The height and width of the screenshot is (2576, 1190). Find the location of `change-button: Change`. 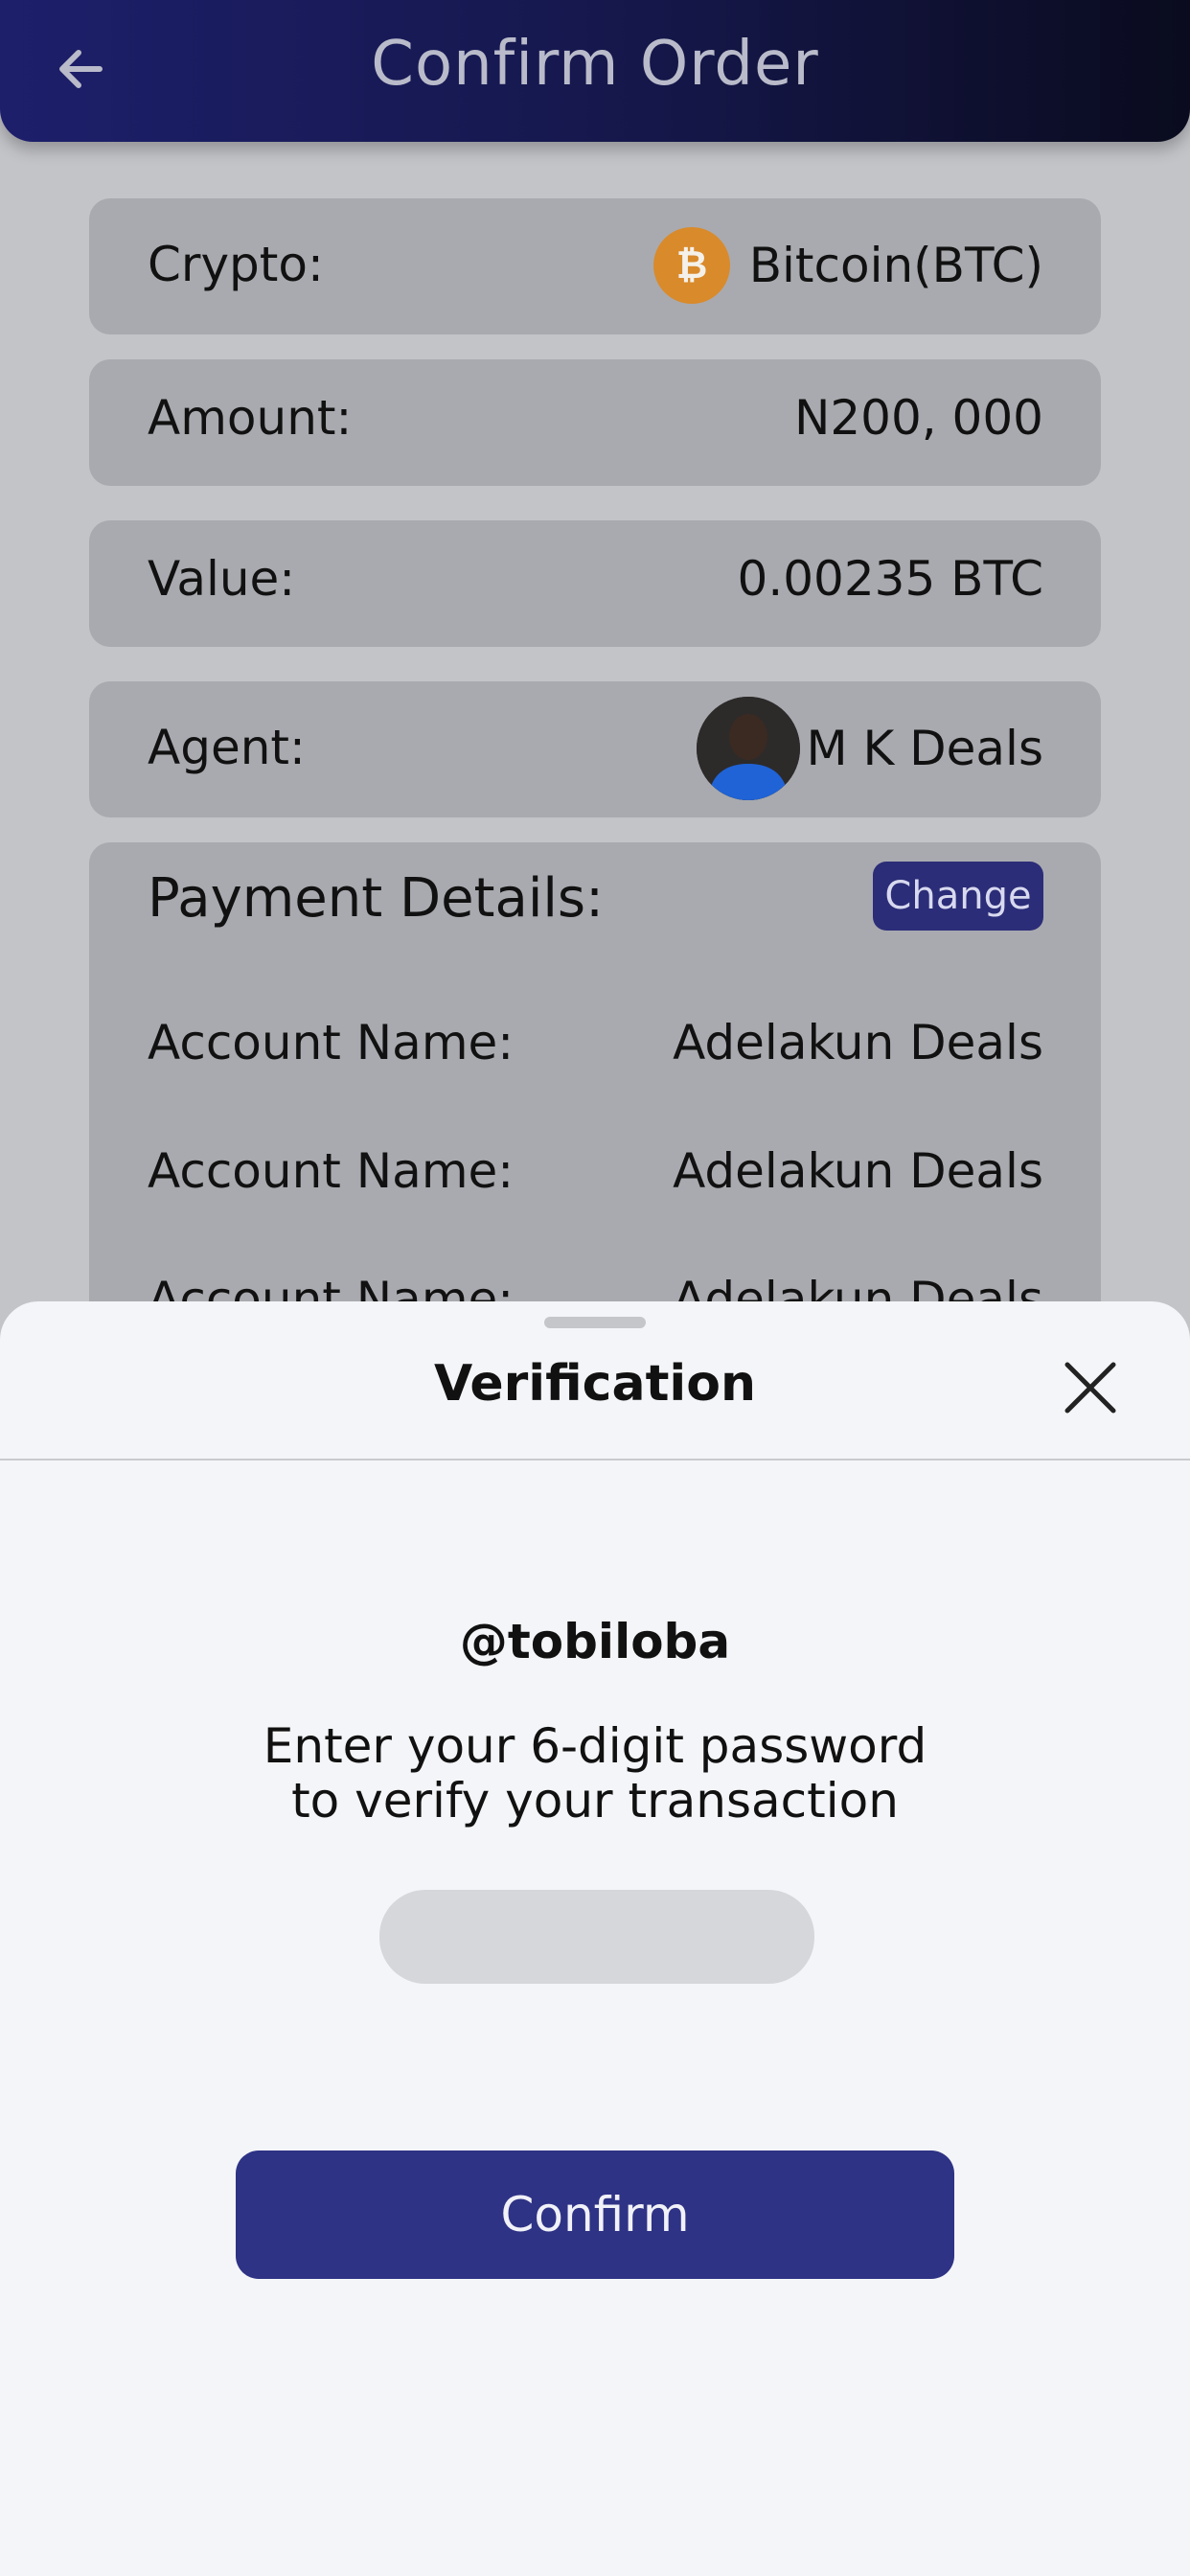

change-button: Change is located at coordinates (958, 897).